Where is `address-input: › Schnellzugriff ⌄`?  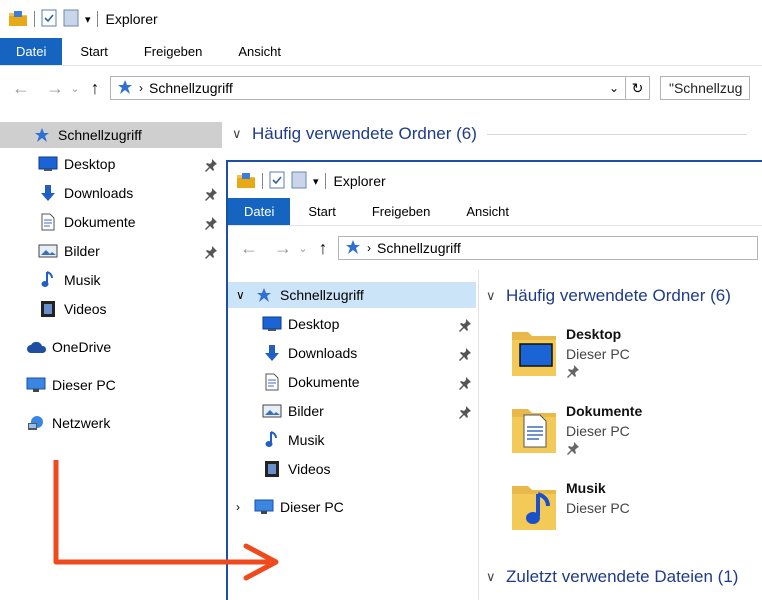 address-input: › Schnellzugriff ⌄ is located at coordinates (368, 88).